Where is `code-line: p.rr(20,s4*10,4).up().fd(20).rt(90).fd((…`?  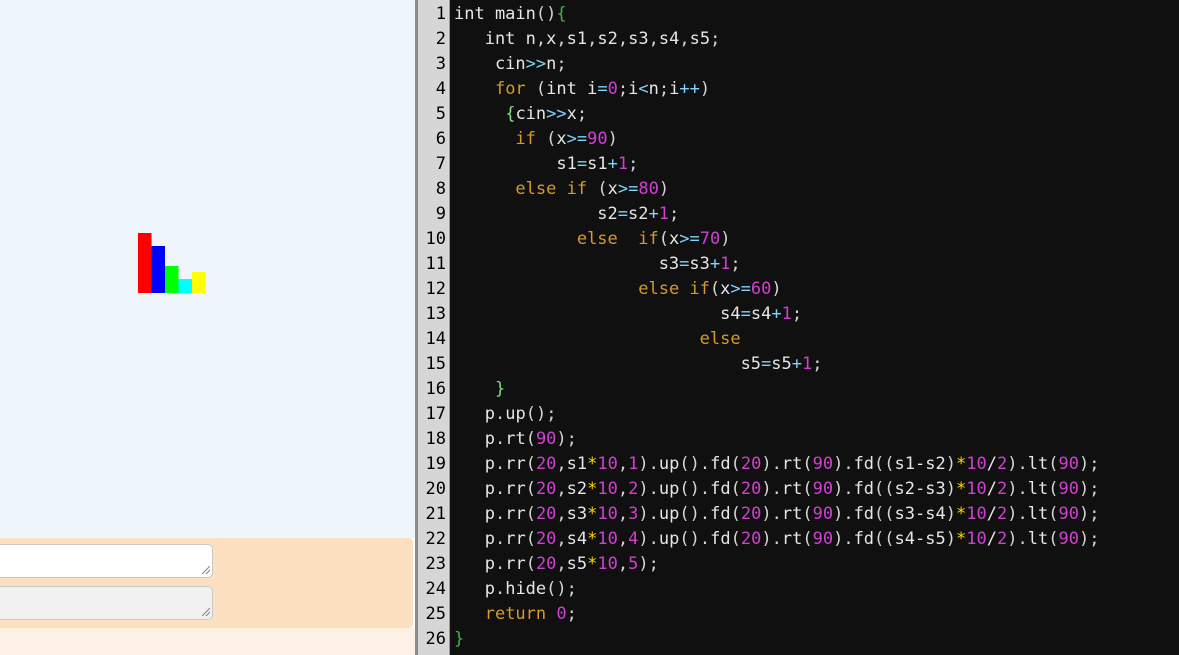
code-line: p.rr(20,s4*10,4).up().fd(20).rt(90).fd((… is located at coordinates (777, 539).